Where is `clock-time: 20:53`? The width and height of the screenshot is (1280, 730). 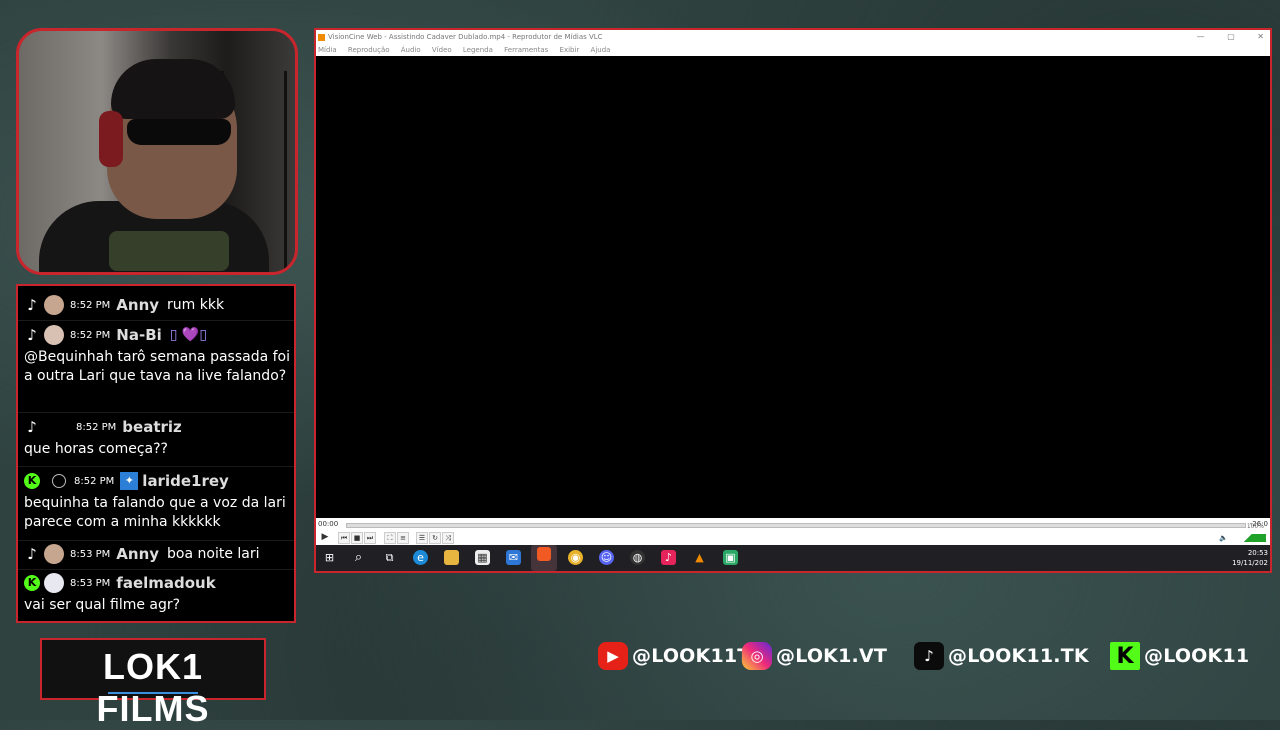
clock-time: 20:53 is located at coordinates (1257, 553).